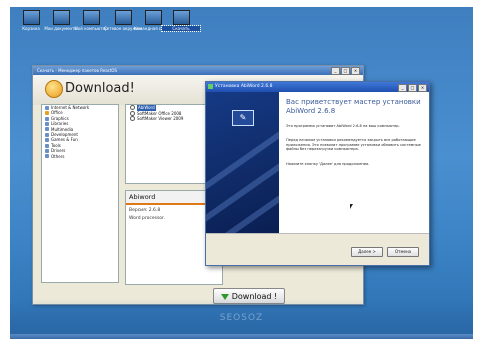  Describe the element at coordinates (241, 318) in the screenshot. I see `watermark: SEOSOZ` at that location.